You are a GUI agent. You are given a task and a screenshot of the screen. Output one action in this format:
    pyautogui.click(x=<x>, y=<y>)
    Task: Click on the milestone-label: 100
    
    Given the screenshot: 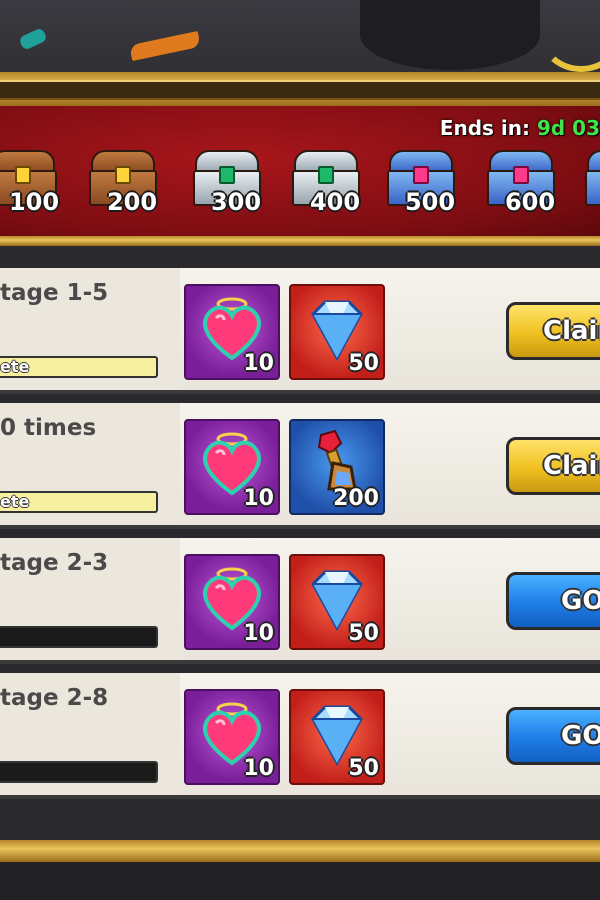 What is the action you would take?
    pyautogui.click(x=34, y=202)
    